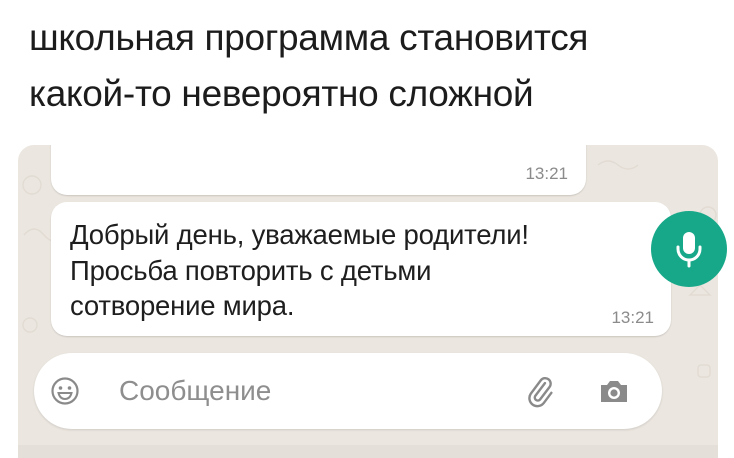 This screenshot has width=734, height=458. What do you see at coordinates (368, 451) in the screenshot?
I see `bottom-strip` at bounding box center [368, 451].